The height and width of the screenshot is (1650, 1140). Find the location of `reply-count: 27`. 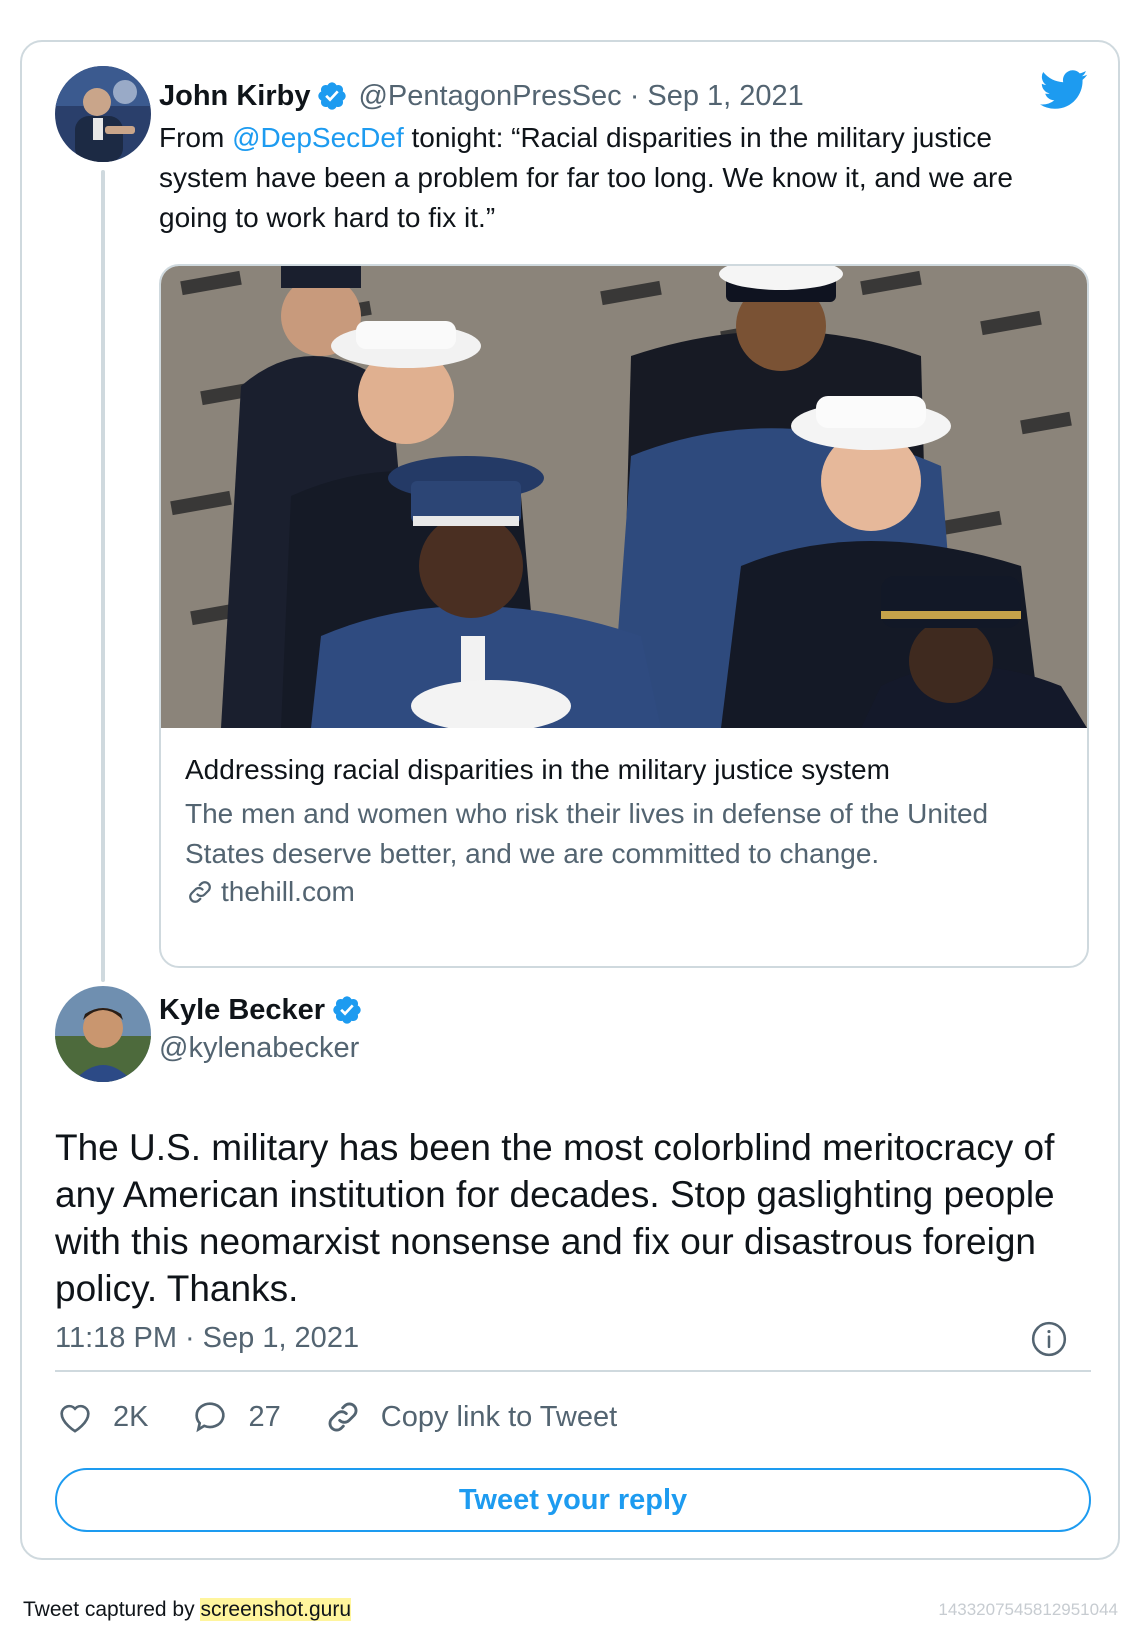

reply-count: 27 is located at coordinates (264, 1416).